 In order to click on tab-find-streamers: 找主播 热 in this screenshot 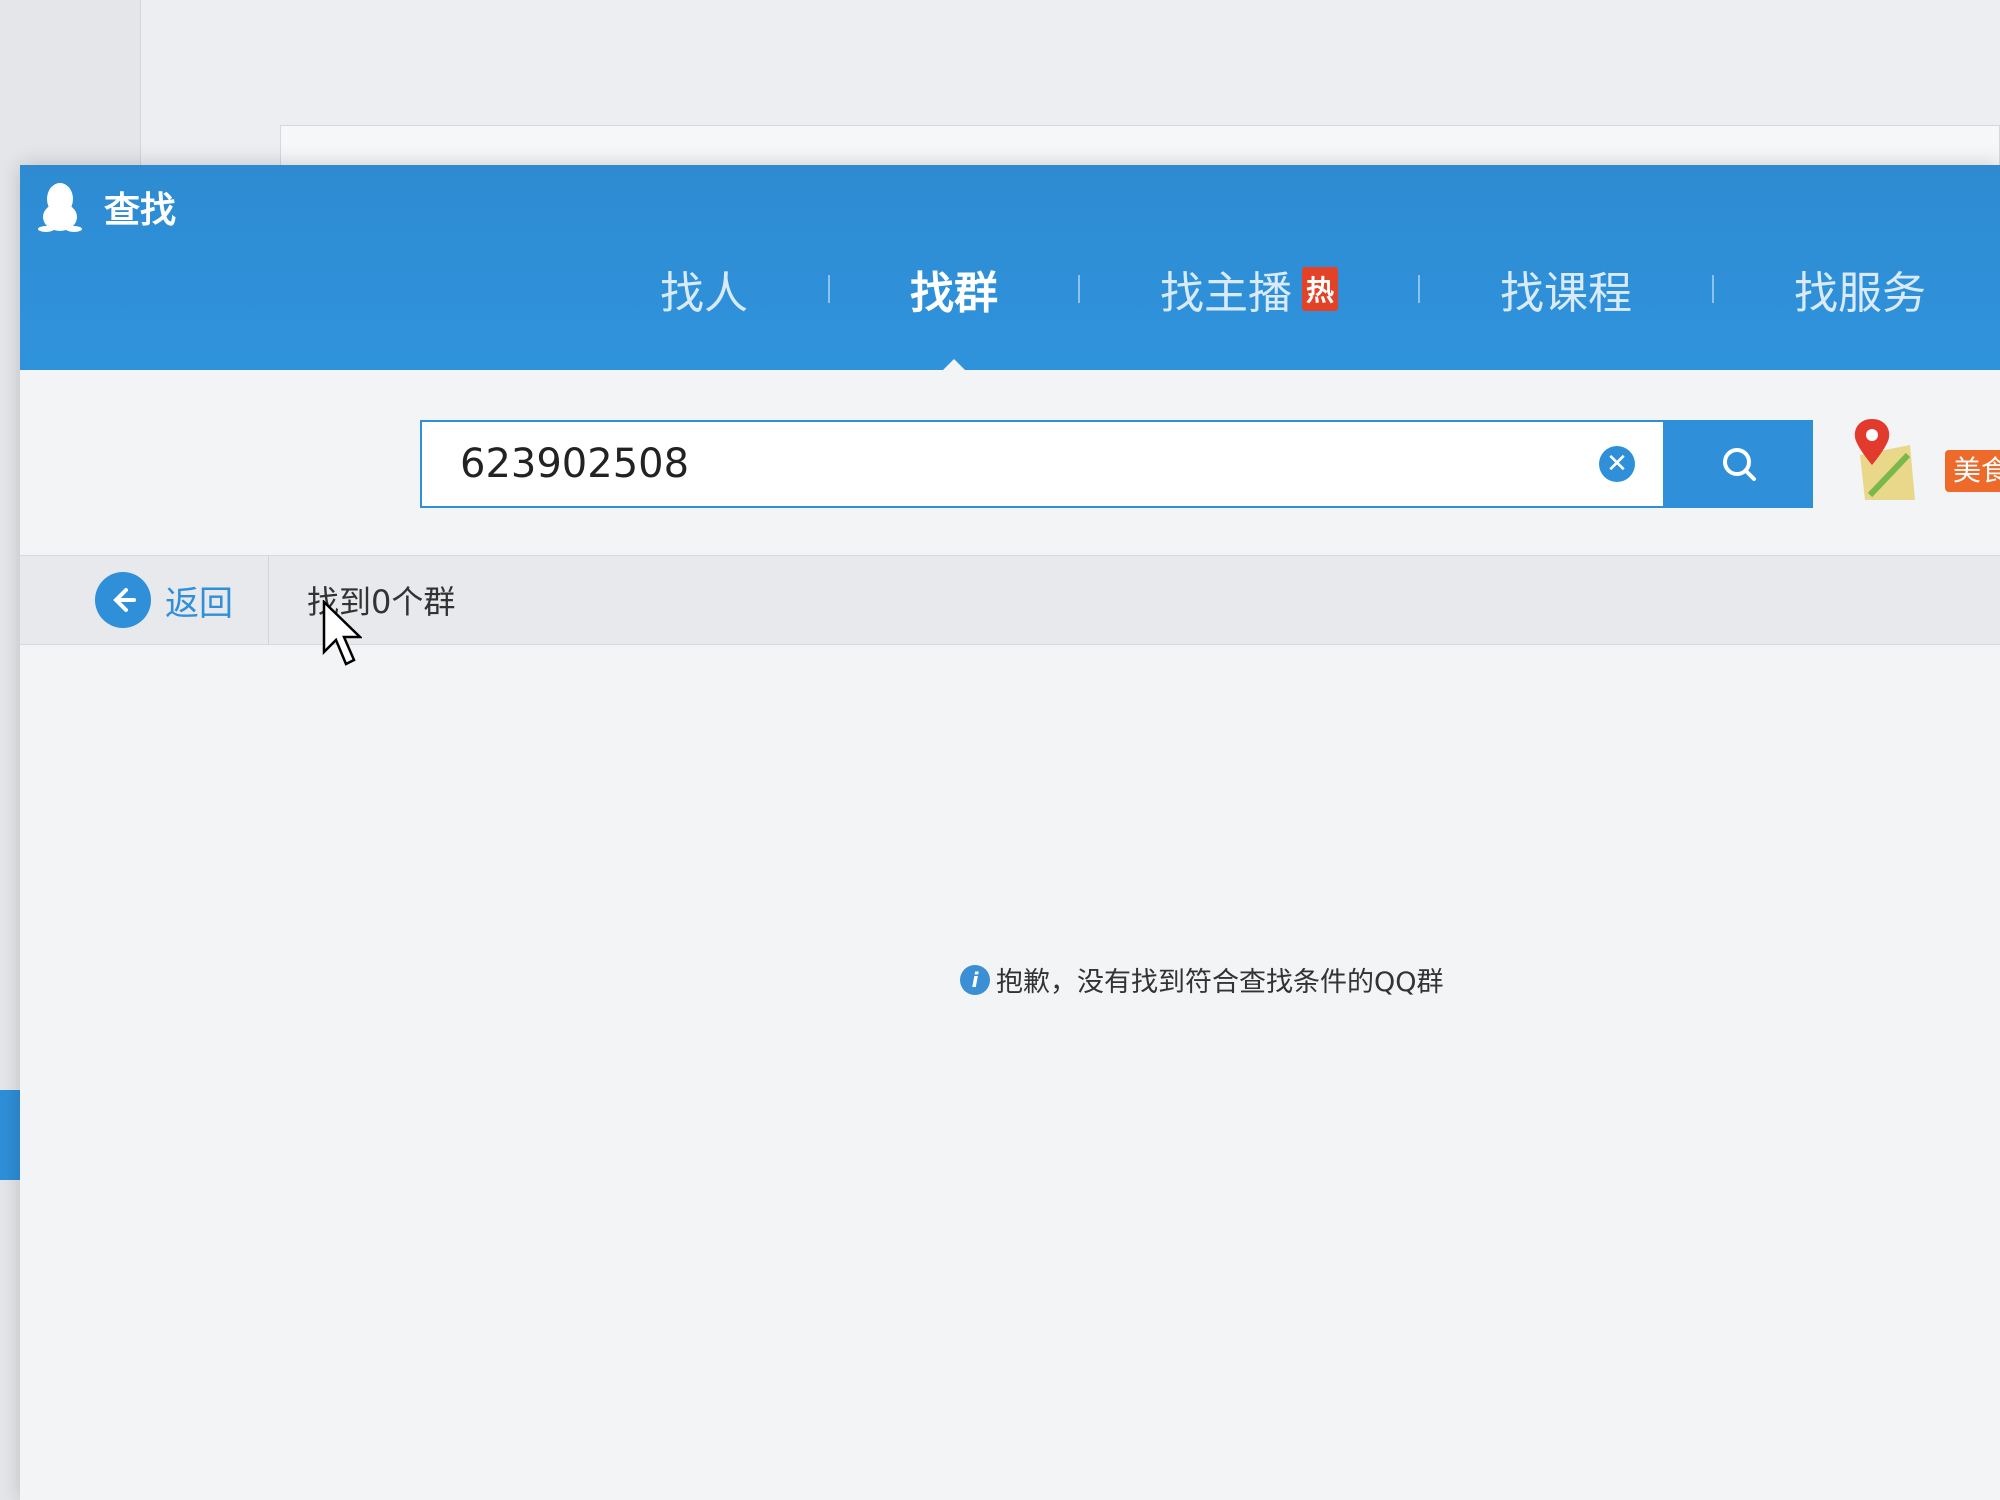, I will do `click(1249, 289)`.